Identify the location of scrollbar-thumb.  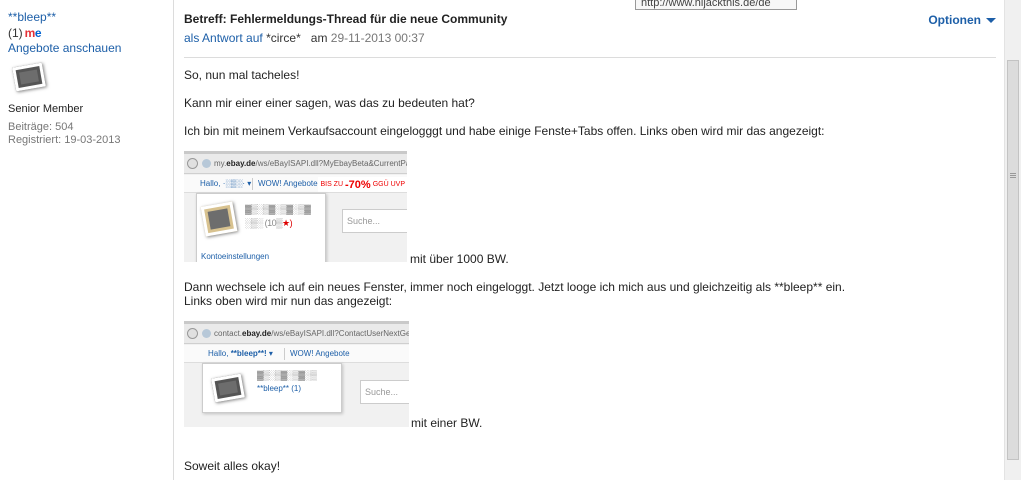
(1013, 260).